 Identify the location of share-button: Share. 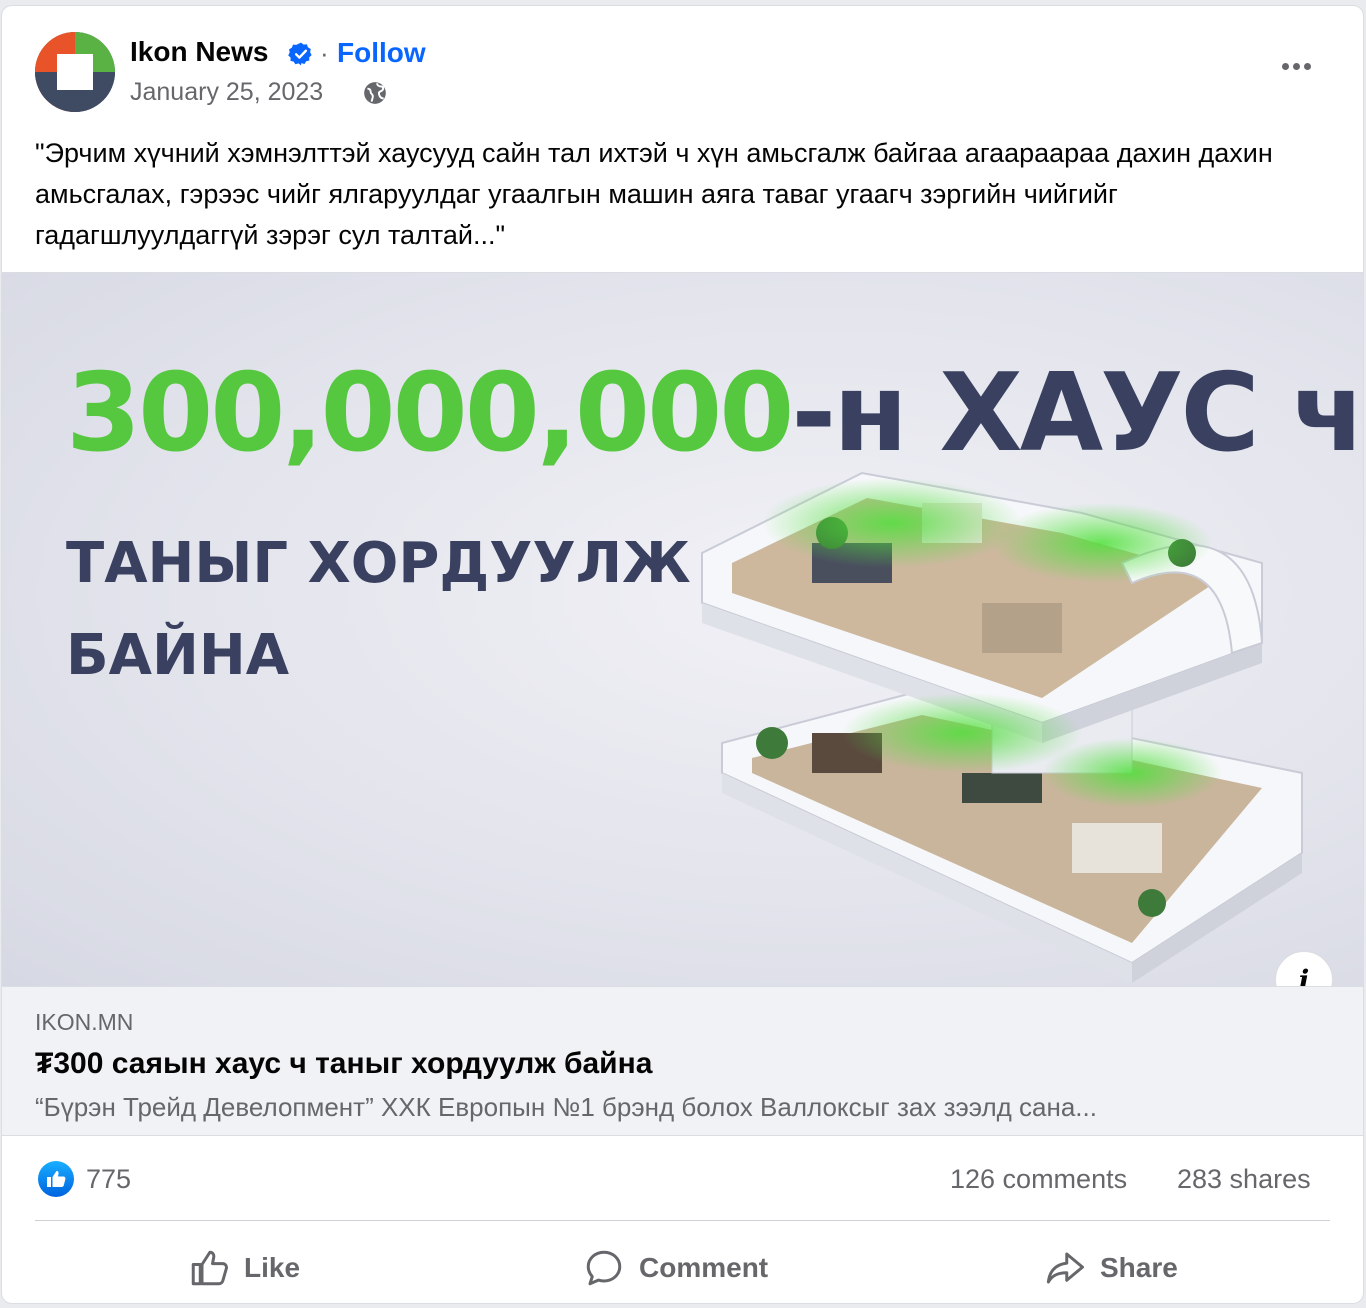
(1111, 1268).